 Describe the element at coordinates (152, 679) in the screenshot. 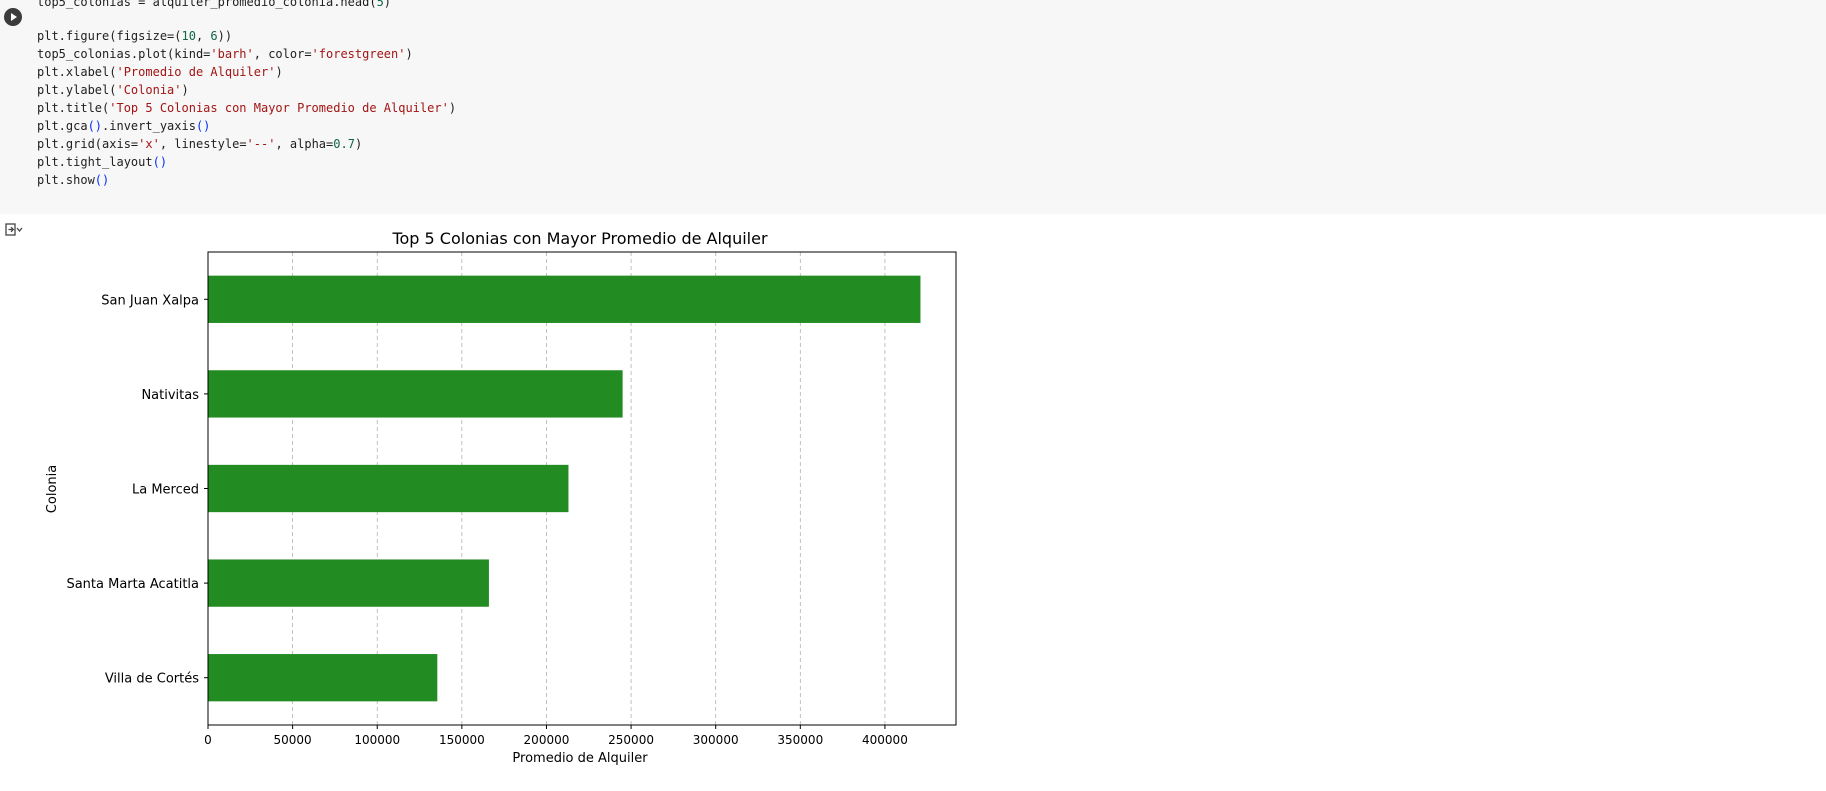

I see `y-tick-label: Villa de Cortés` at that location.